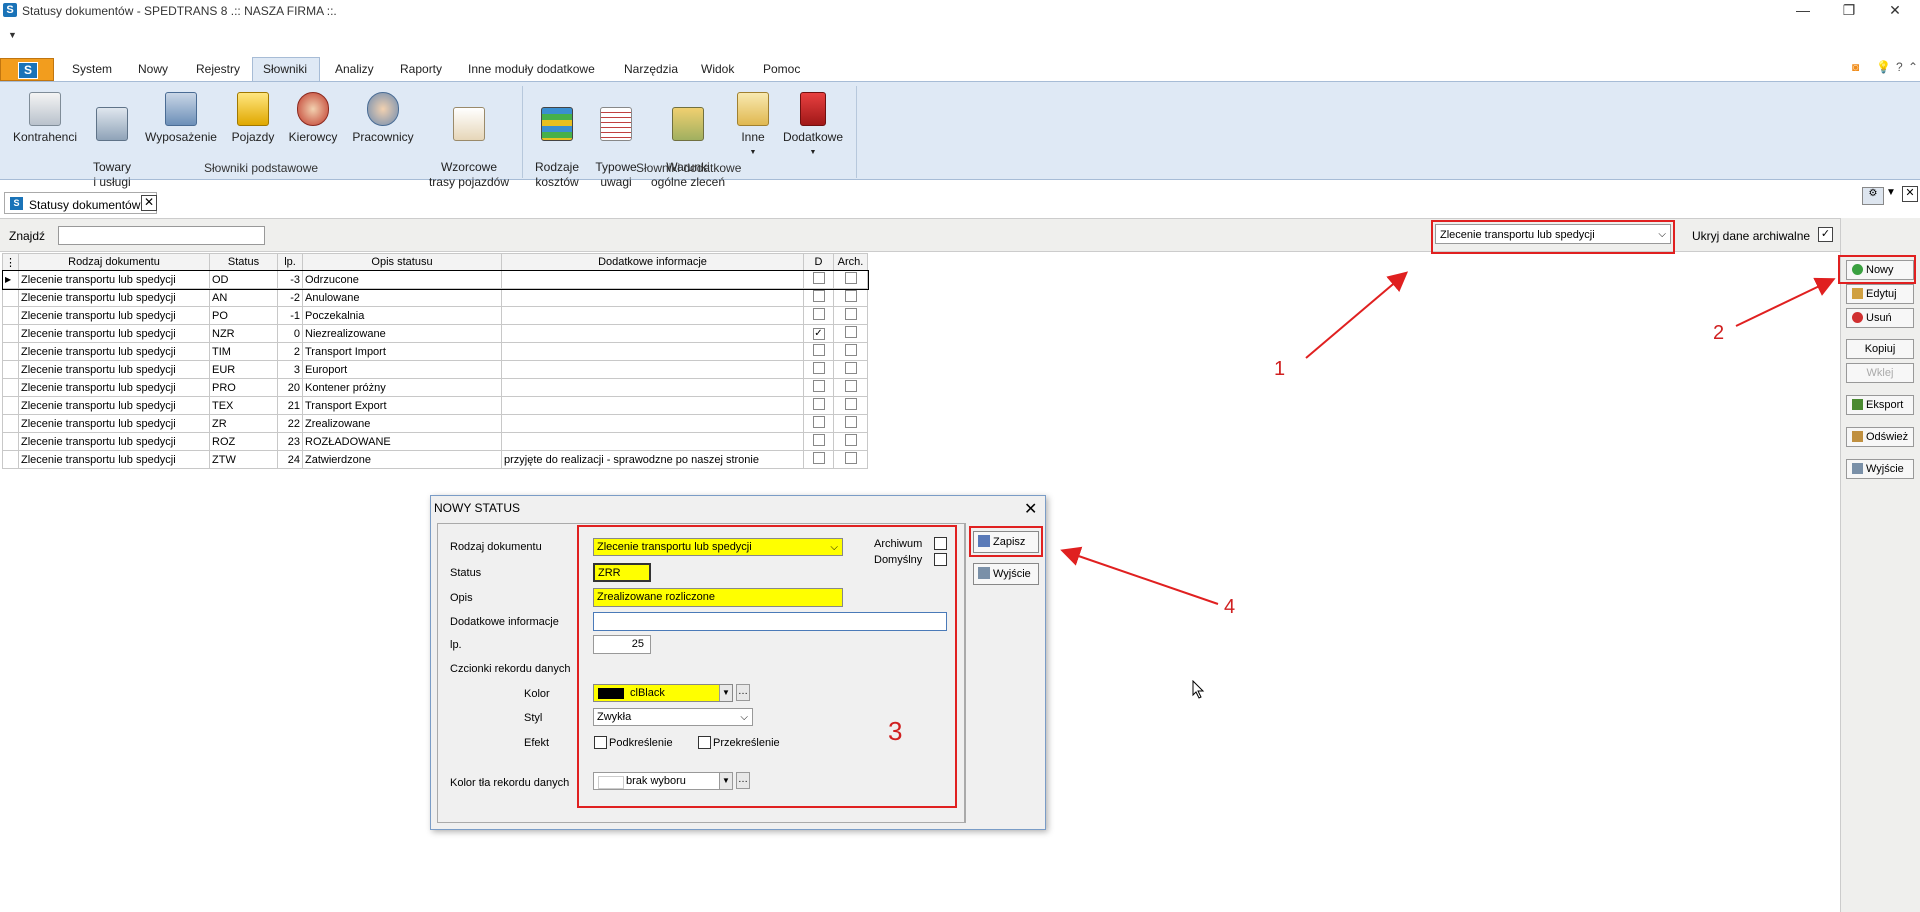 Image resolution: width=1920 pixels, height=912 pixels. What do you see at coordinates (1280, 369) in the screenshot?
I see `annotation-number-1: 1` at bounding box center [1280, 369].